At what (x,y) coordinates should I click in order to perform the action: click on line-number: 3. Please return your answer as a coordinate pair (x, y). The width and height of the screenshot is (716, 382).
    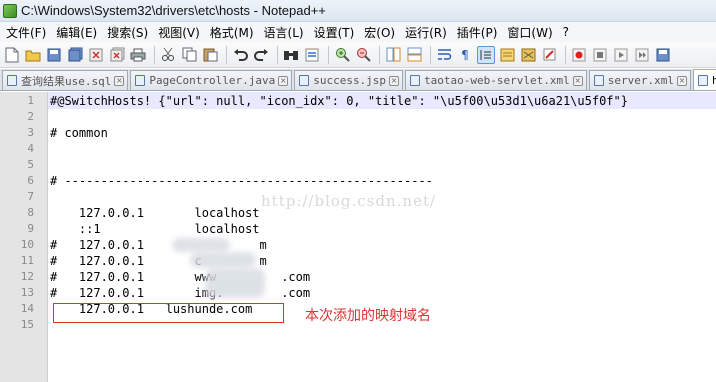
    Looking at the image, I should click on (30, 132).